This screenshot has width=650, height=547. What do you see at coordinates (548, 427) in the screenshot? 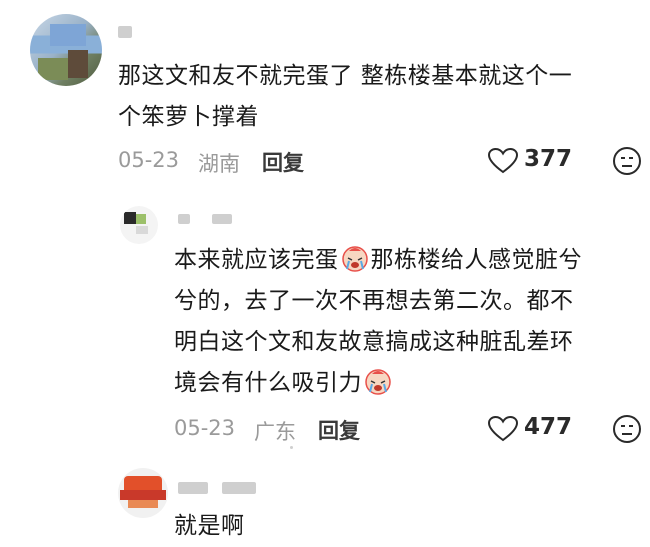
I see `like-count: 477` at bounding box center [548, 427].